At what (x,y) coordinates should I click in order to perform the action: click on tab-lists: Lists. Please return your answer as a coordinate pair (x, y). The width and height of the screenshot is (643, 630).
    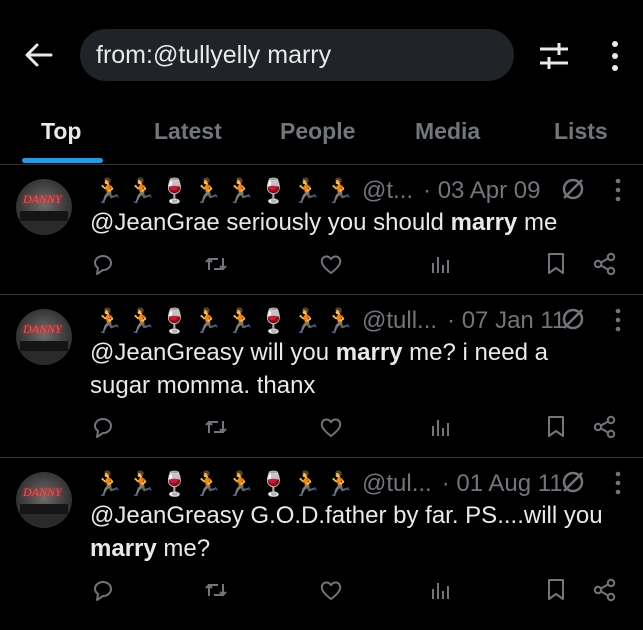
    Looking at the image, I should click on (581, 131).